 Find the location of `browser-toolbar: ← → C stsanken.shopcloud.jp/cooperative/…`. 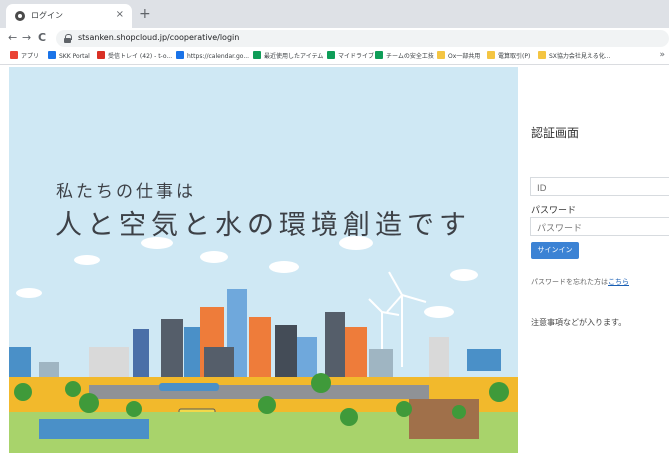

browser-toolbar: ← → C stsanken.shopcloud.jp/cooperative/… is located at coordinates (334, 38).